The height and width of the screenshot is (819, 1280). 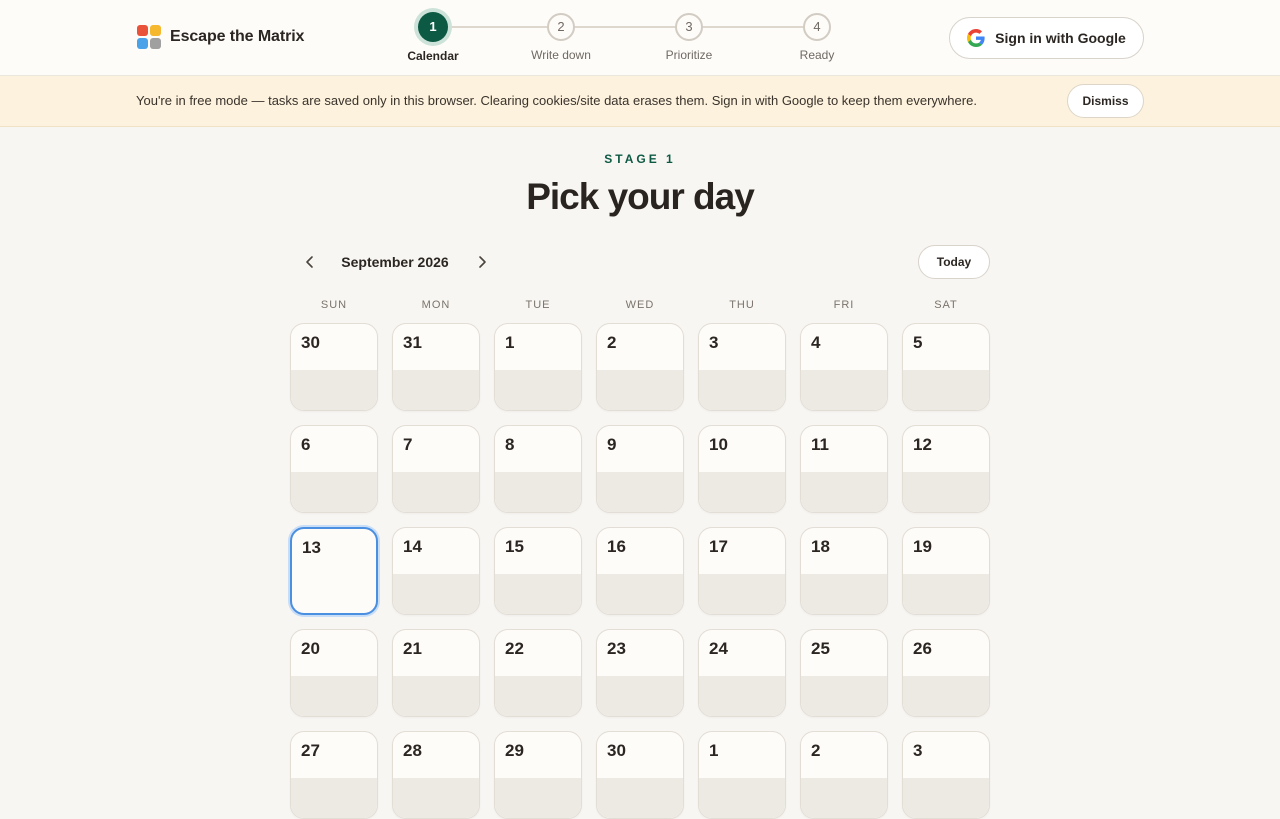 I want to click on step-number: 3, so click(x=689, y=27).